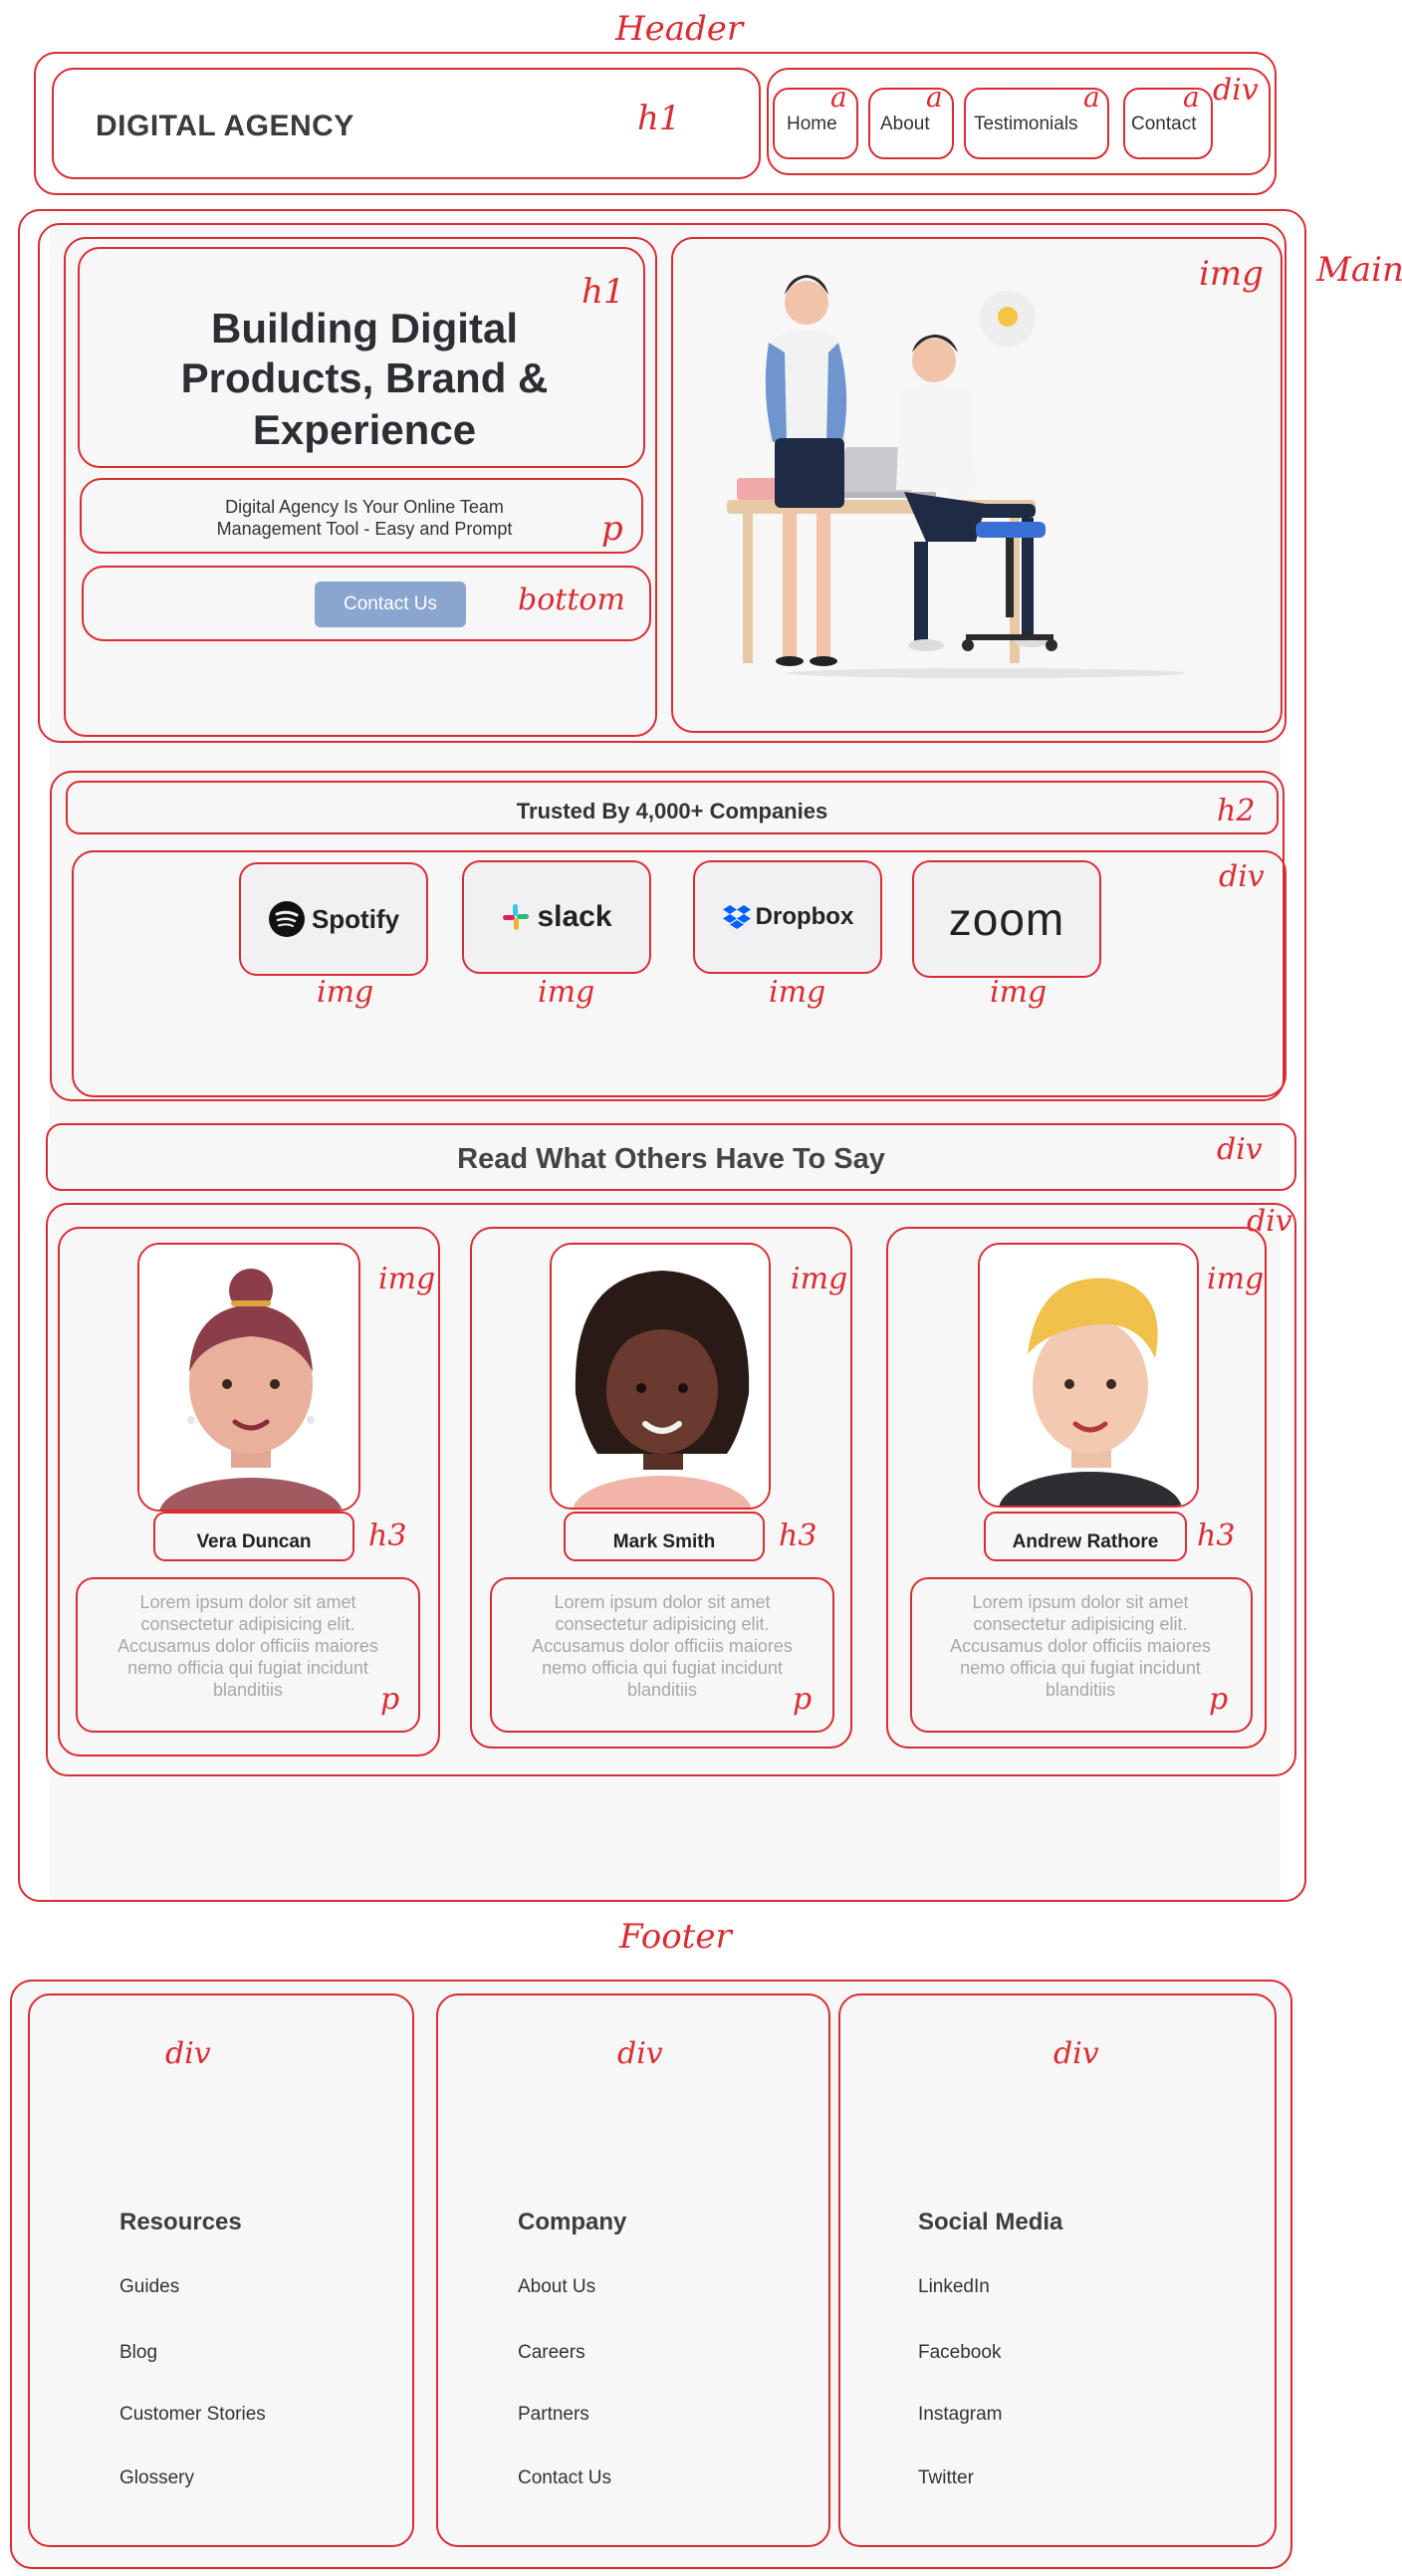  I want to click on quote-line-4-card-3: nemo officia qui fugiat incidunt, so click(1080, 1668).